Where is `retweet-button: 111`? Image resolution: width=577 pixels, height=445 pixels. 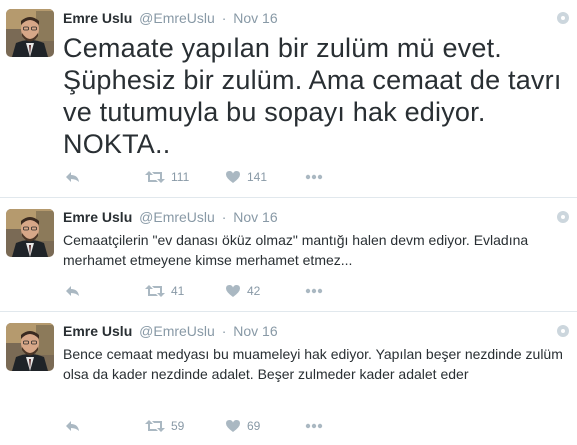 retweet-button: 111 is located at coordinates (167, 177).